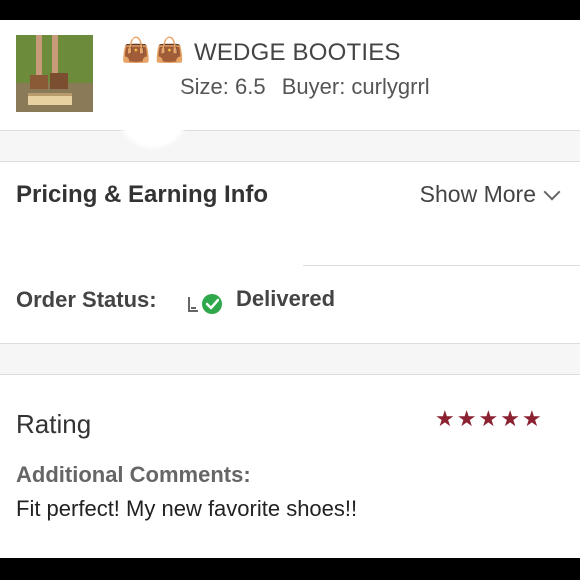 This screenshot has width=580, height=580. I want to click on rating-title: Rating, so click(54, 424).